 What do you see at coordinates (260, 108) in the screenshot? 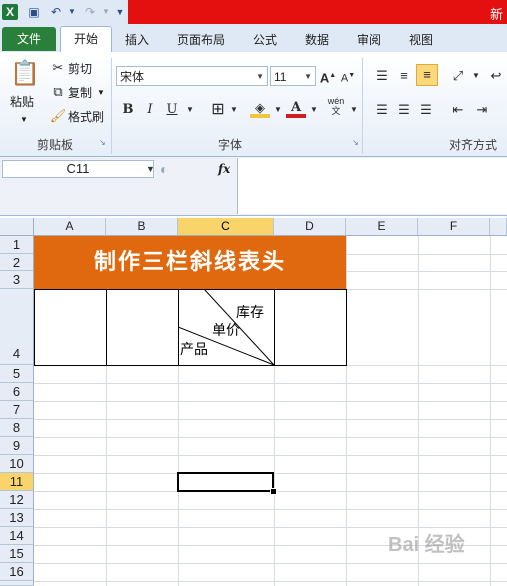
I see `fill-color-icon: ◈` at bounding box center [260, 108].